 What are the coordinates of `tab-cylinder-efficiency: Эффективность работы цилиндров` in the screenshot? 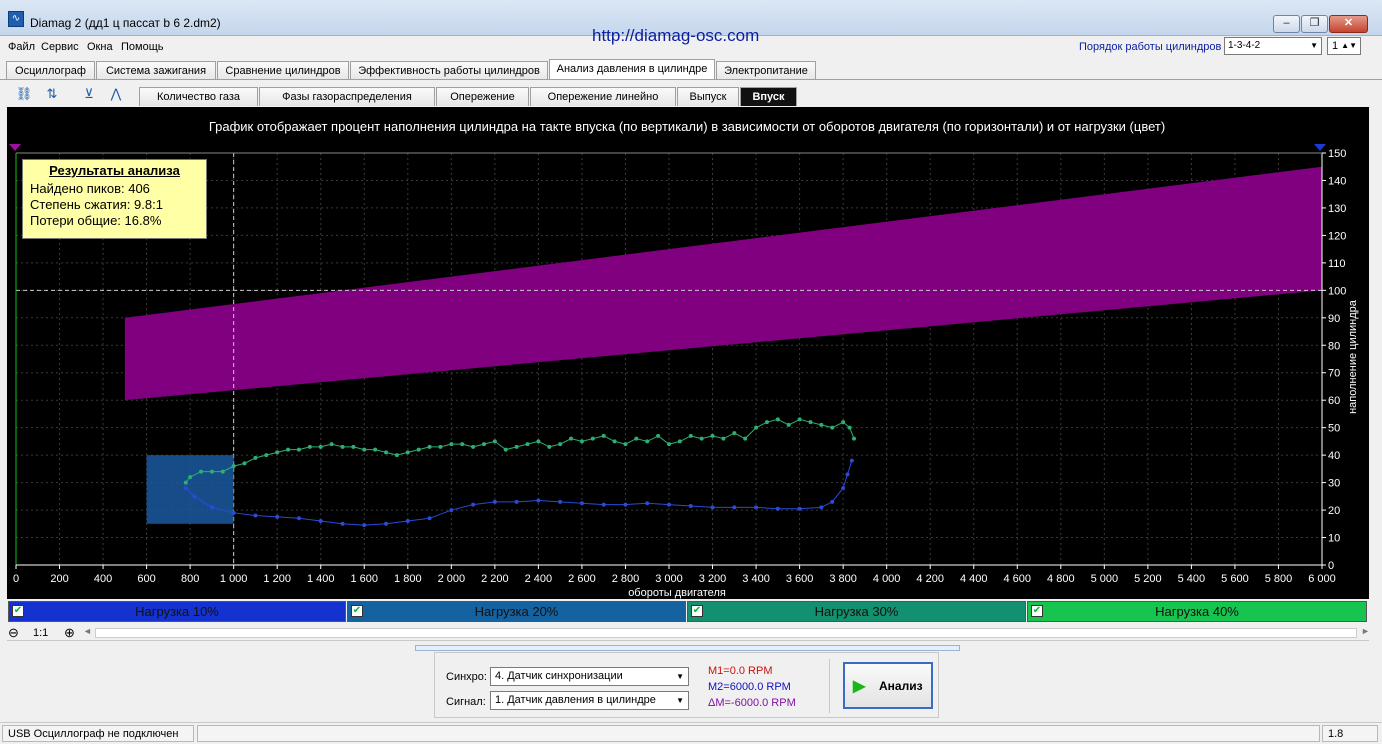 It's located at (449, 70).